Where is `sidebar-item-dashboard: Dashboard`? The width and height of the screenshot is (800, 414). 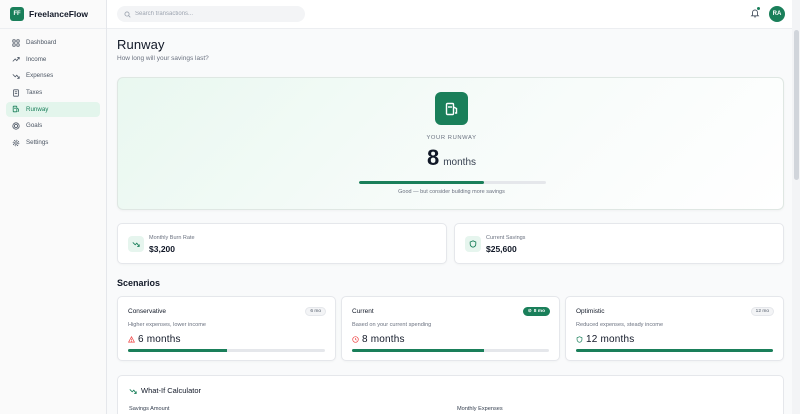 sidebar-item-dashboard: Dashboard is located at coordinates (53, 42).